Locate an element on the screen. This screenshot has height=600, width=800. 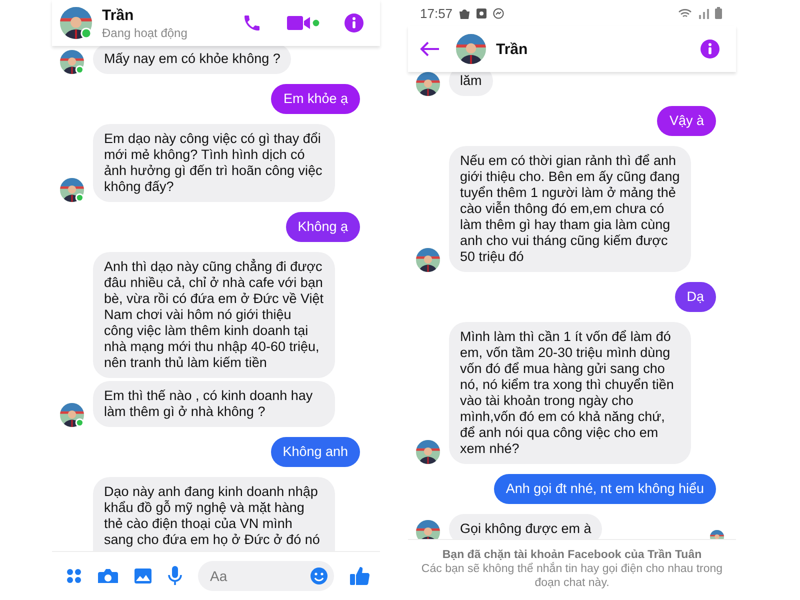
message-bubble: Dạ is located at coordinates (695, 297).